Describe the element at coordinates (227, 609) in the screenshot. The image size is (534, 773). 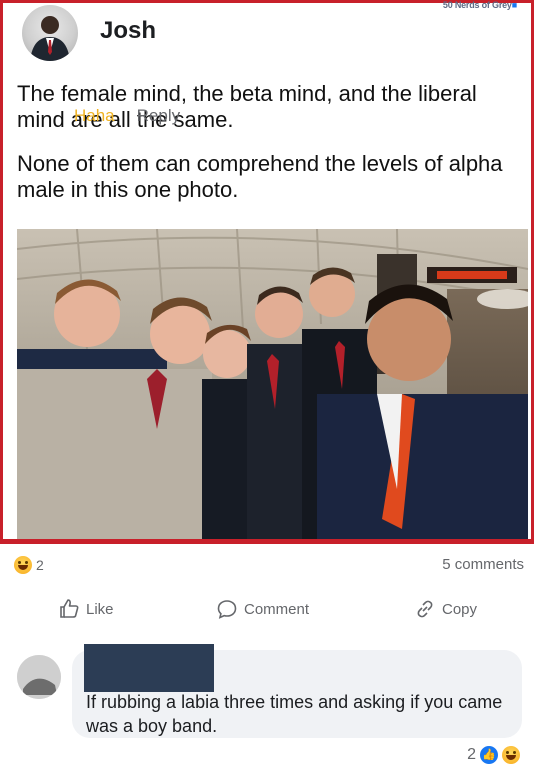
I see `comment-bubble-icon` at that location.